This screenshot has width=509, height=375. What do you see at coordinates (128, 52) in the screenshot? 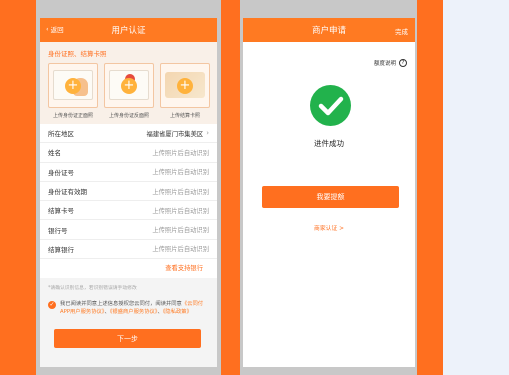
I see `section-title: 身份证照、结算卡照` at bounding box center [128, 52].